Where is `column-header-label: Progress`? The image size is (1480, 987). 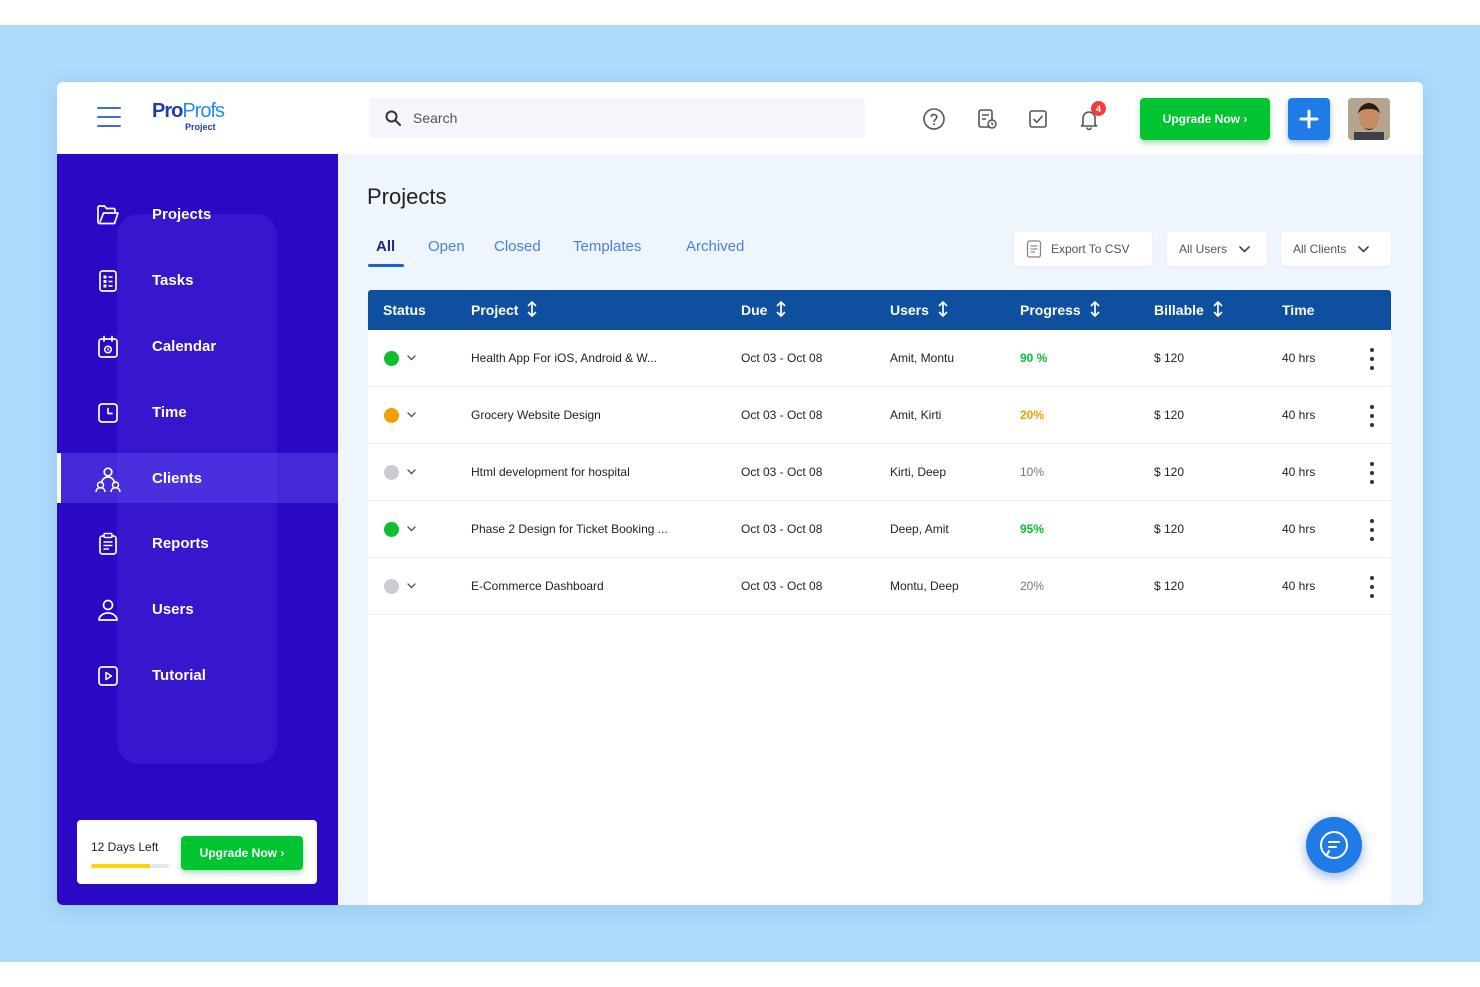 column-header-label: Progress is located at coordinates (1050, 310).